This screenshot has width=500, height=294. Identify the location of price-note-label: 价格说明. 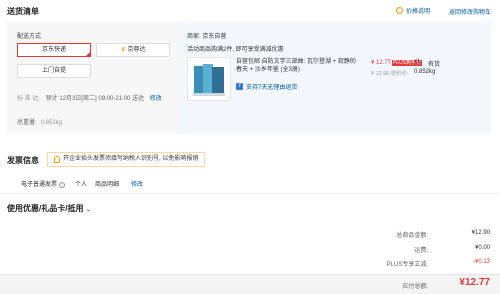
(418, 12).